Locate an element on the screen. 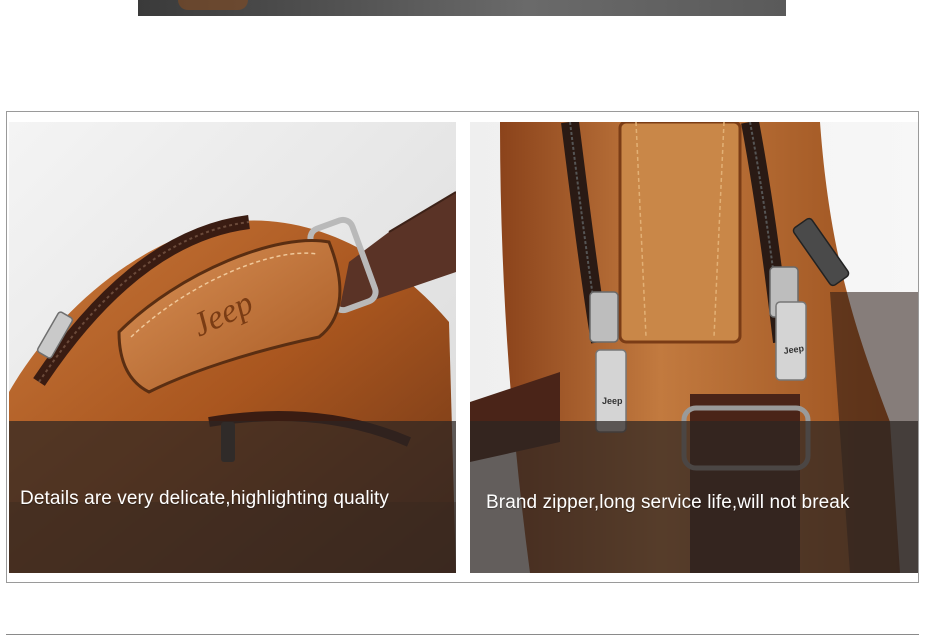 This screenshot has width=930, height=640. next-section-border is located at coordinates (462, 634).